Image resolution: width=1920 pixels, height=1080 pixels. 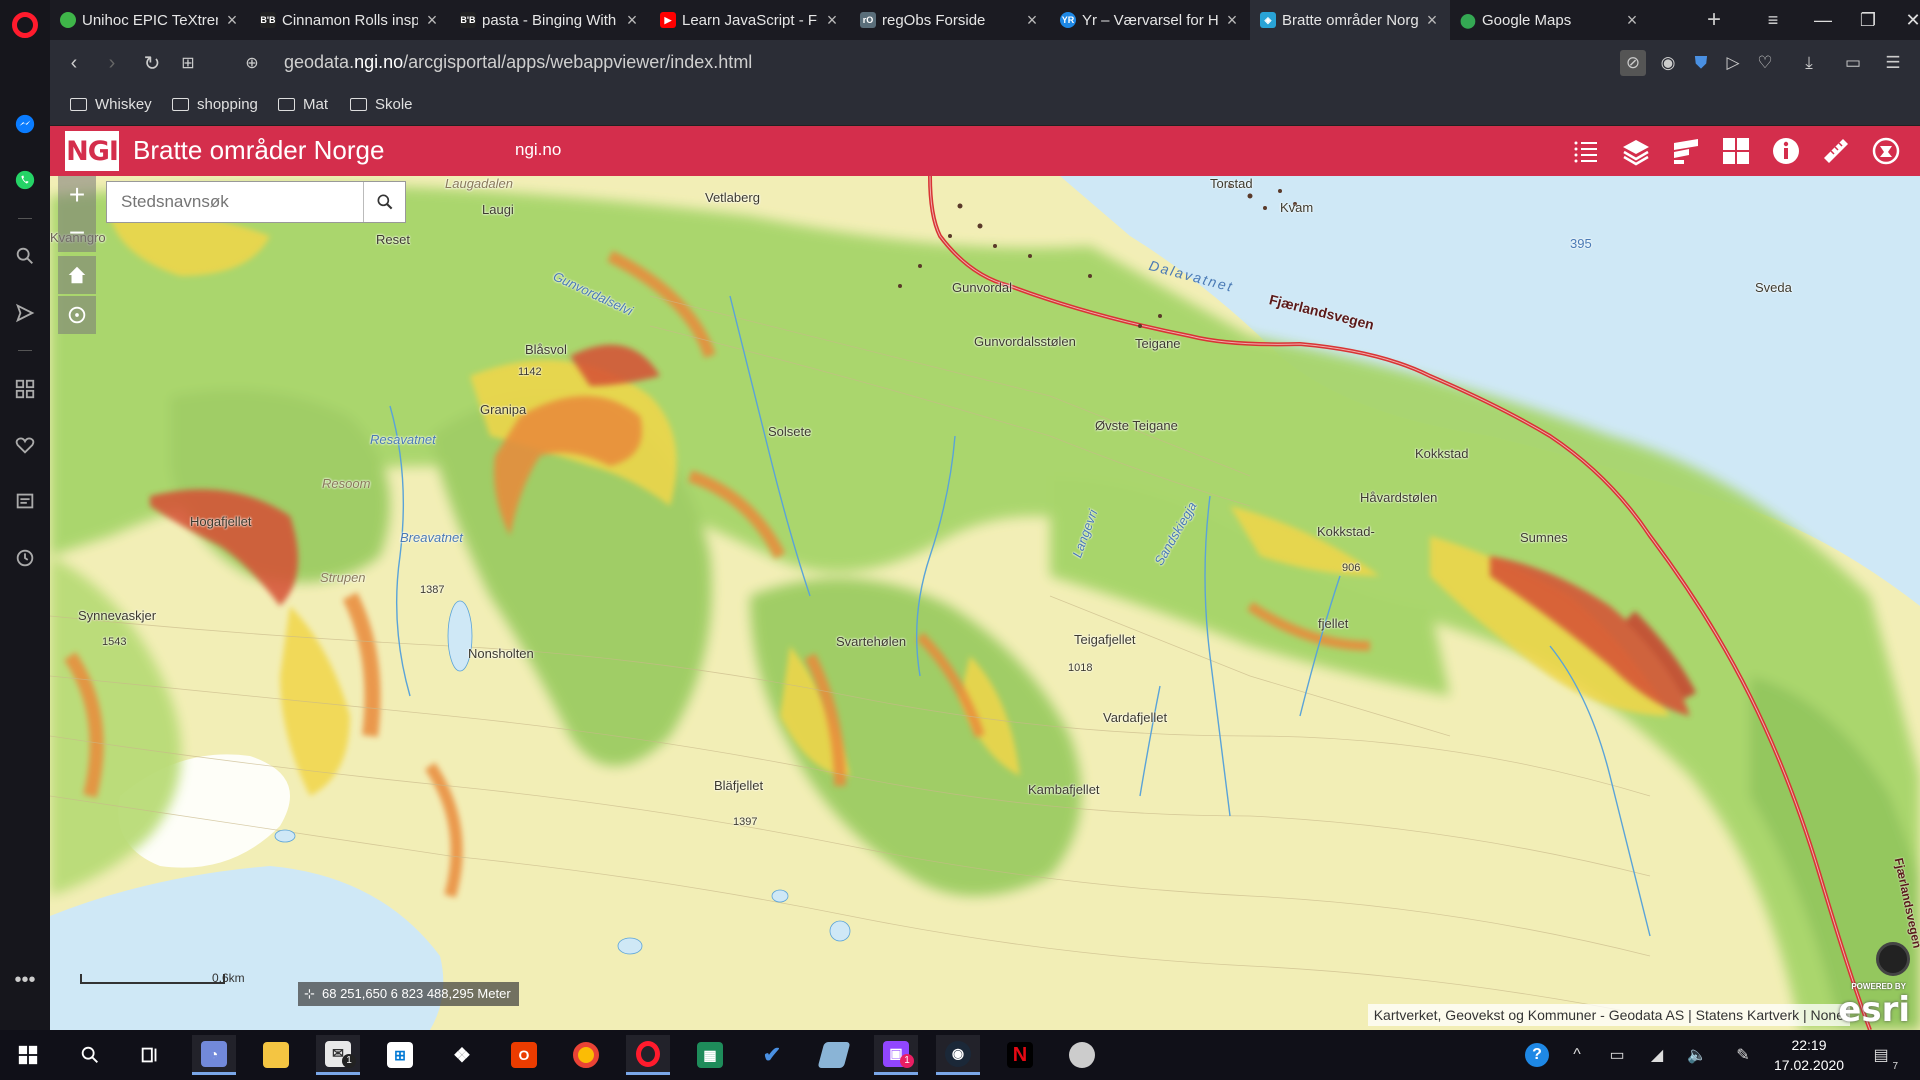 What do you see at coordinates (772, 1055) in the screenshot?
I see `todo-app: ✔` at bounding box center [772, 1055].